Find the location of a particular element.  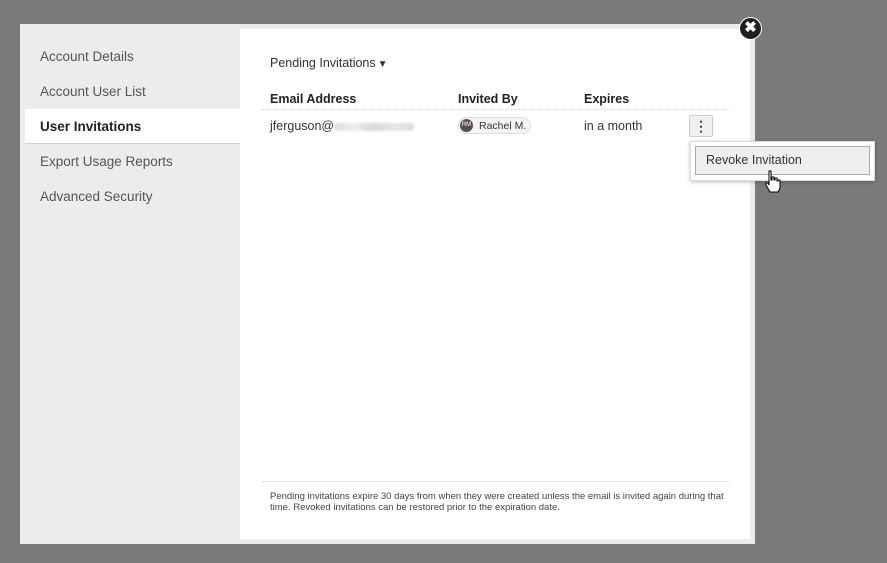

sidebar-item-account-details: Account Details is located at coordinates (132, 56).